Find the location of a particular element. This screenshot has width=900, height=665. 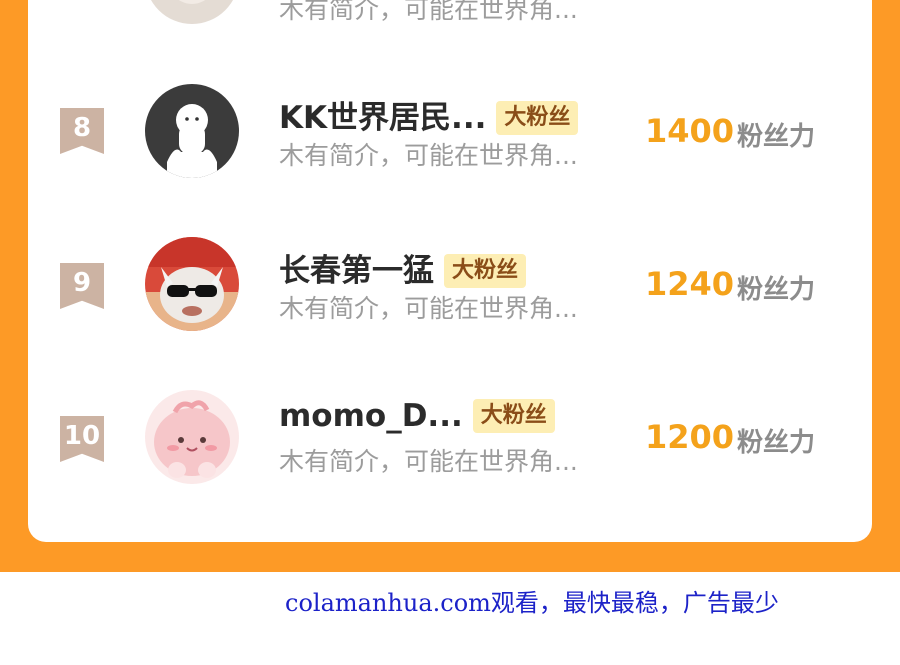

rank-badge: 8 is located at coordinates (82, 131).